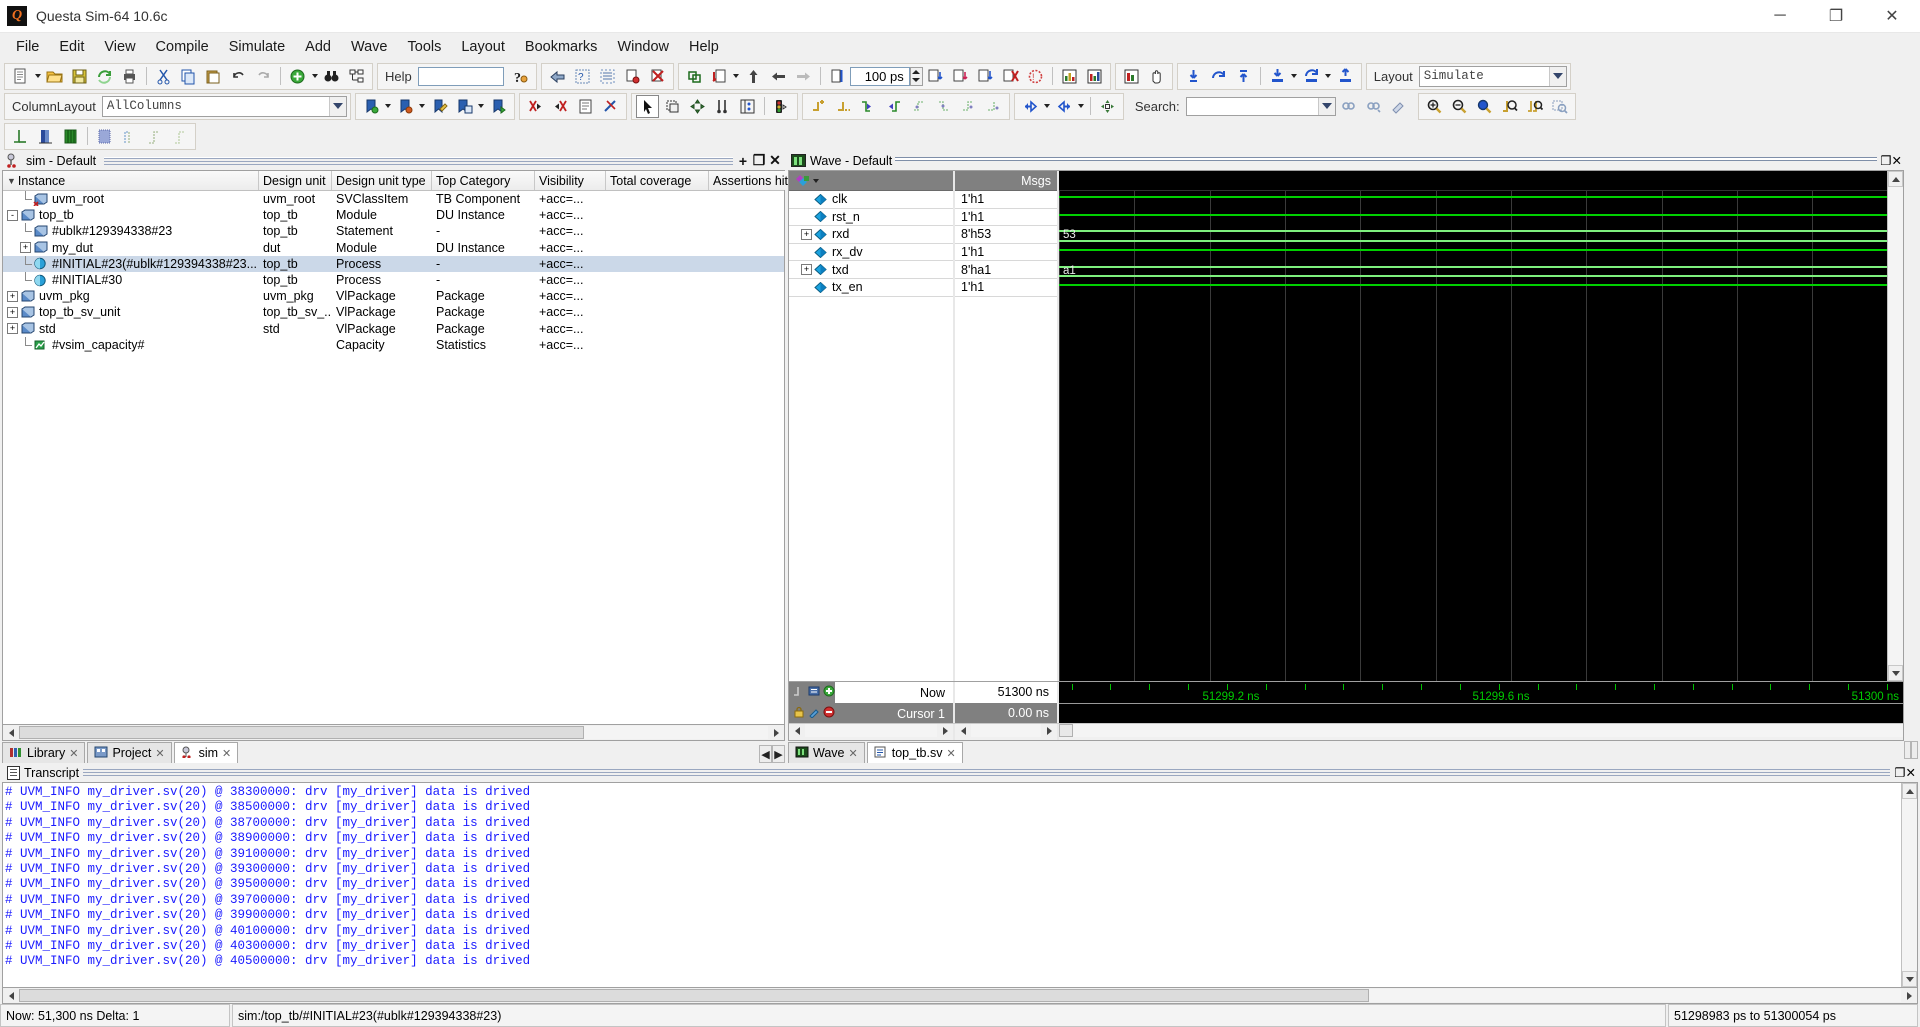  I want to click on find-next-transition-icon, so click(1218, 76).